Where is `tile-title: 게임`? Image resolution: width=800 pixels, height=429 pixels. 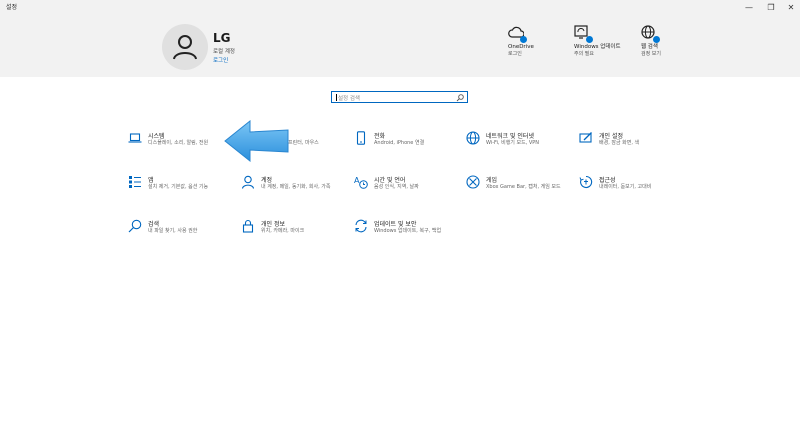 tile-title: 게임 is located at coordinates (492, 180).